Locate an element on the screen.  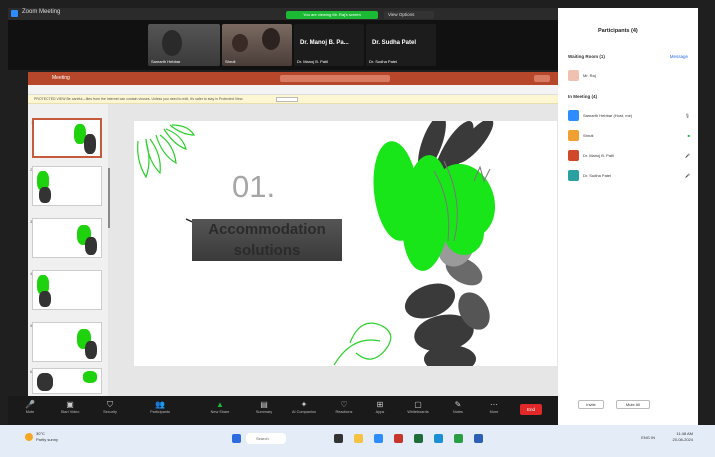
powerpoint-title-bar: Meeting is located at coordinates (293, 78).